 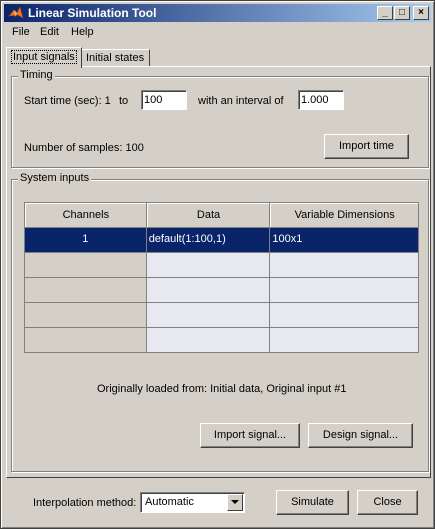 I want to click on interpolation-method-label: Interpolation method:, so click(x=85, y=503).